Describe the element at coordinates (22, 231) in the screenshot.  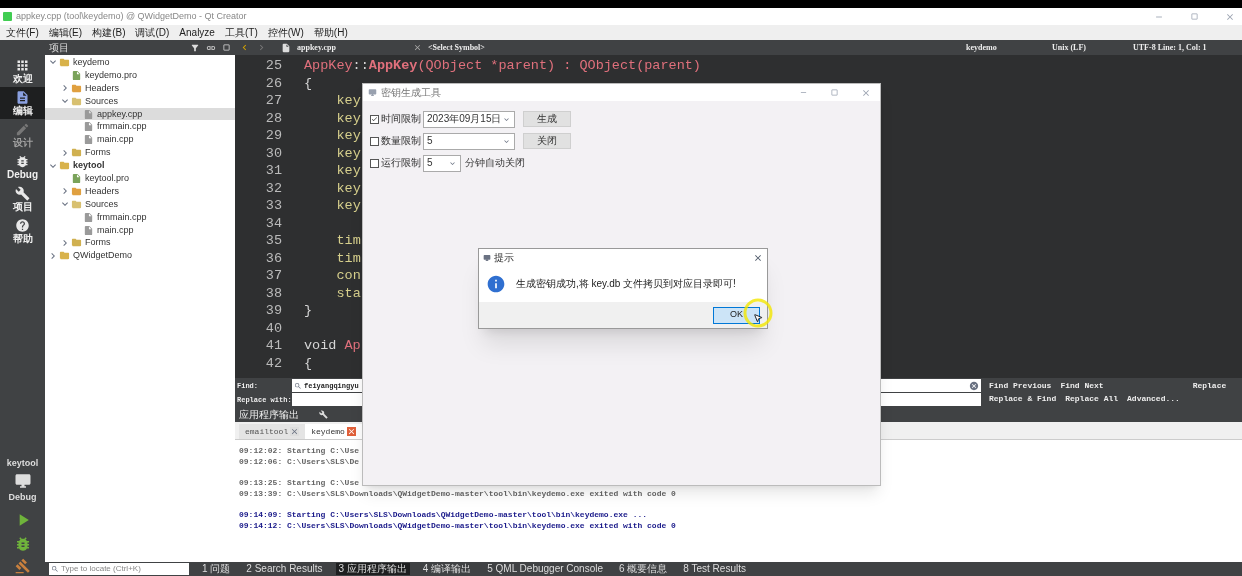
I see `mode-button: 帮助` at that location.